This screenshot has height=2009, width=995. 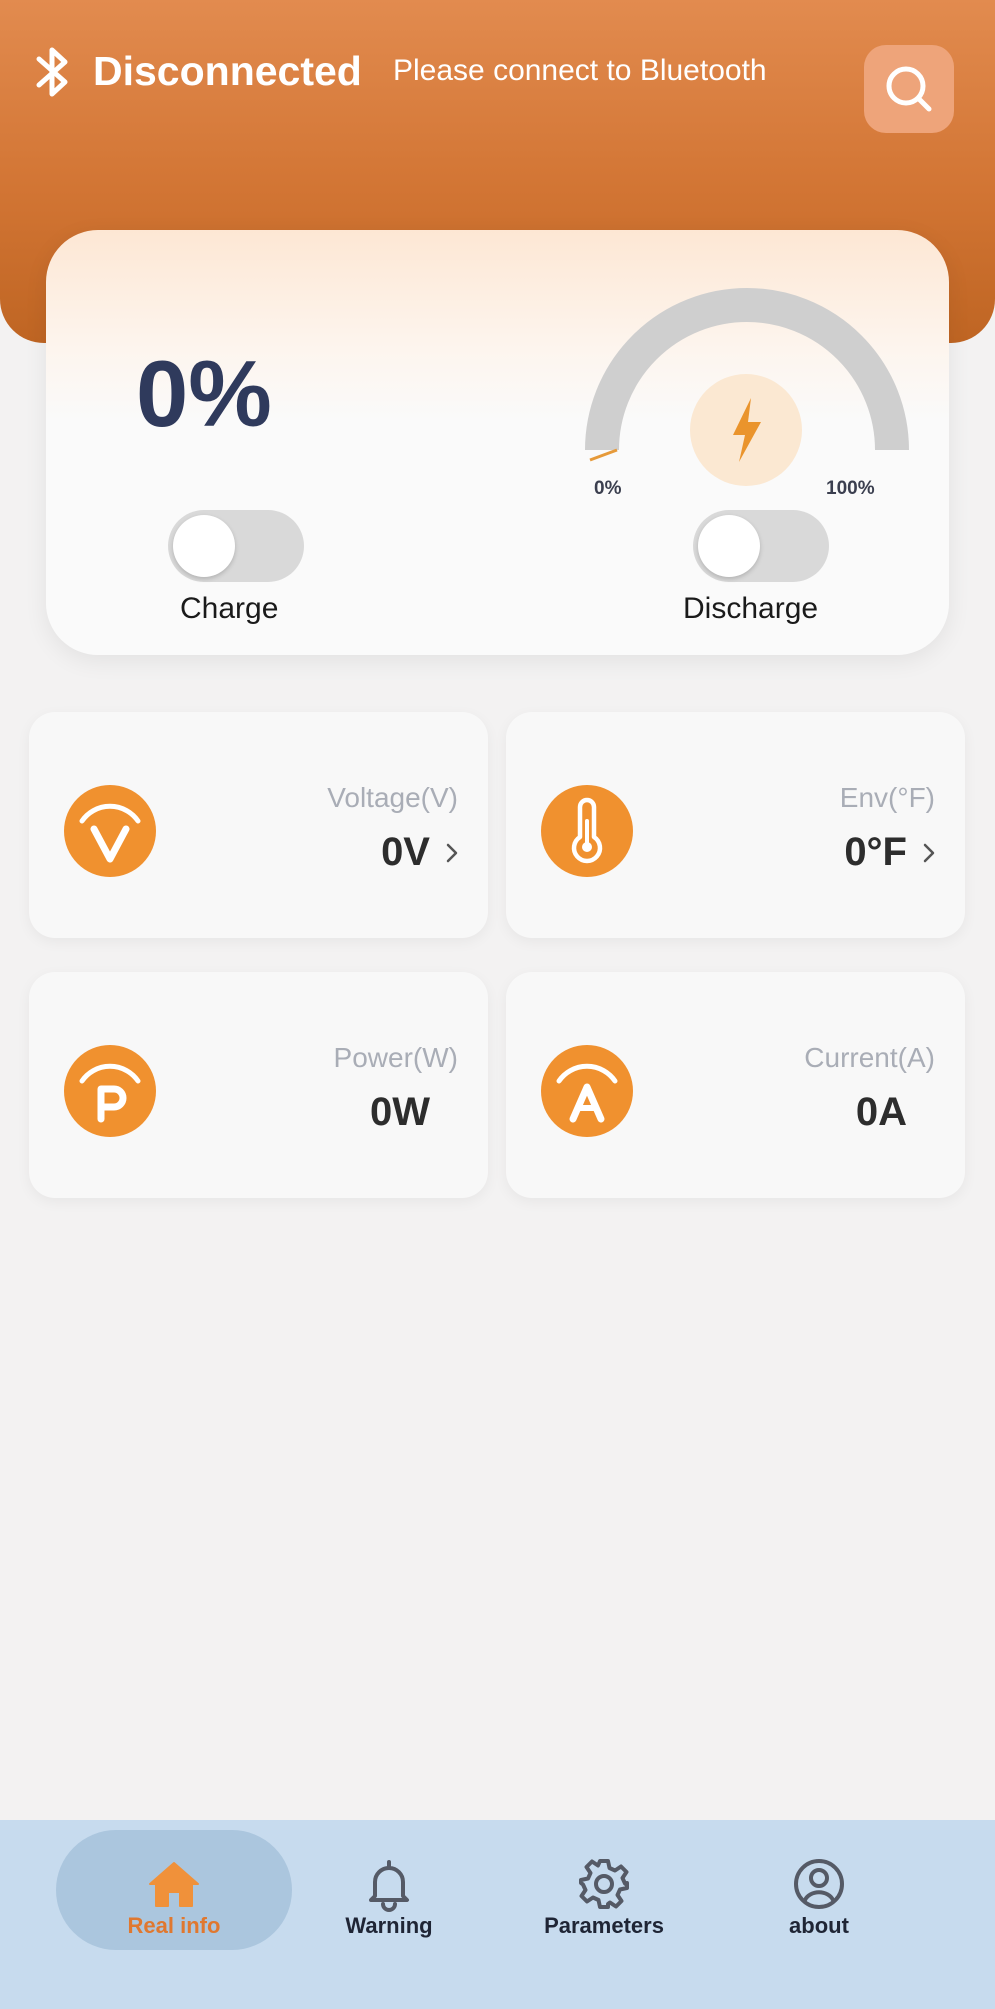 What do you see at coordinates (174, 1884) in the screenshot?
I see `home-icon` at bounding box center [174, 1884].